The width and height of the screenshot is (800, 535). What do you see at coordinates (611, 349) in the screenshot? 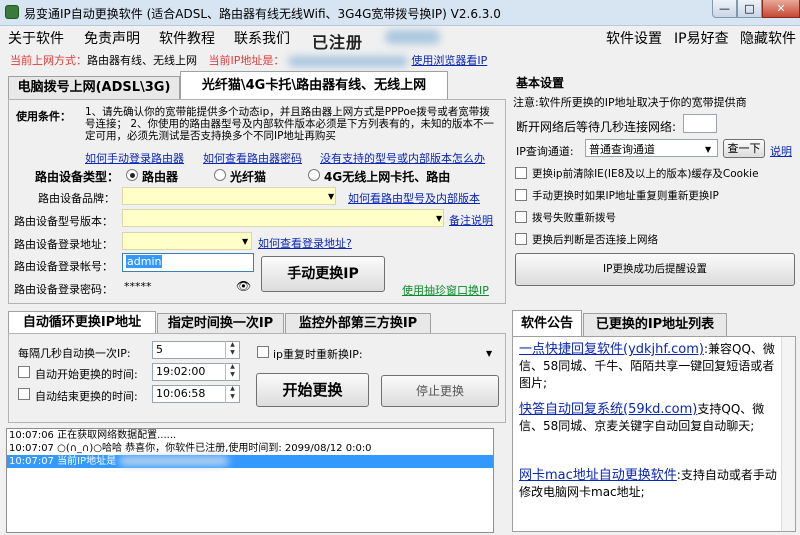
I see `notice-link: 一点快捷回复软件(ydkjhf.com)` at bounding box center [611, 349].